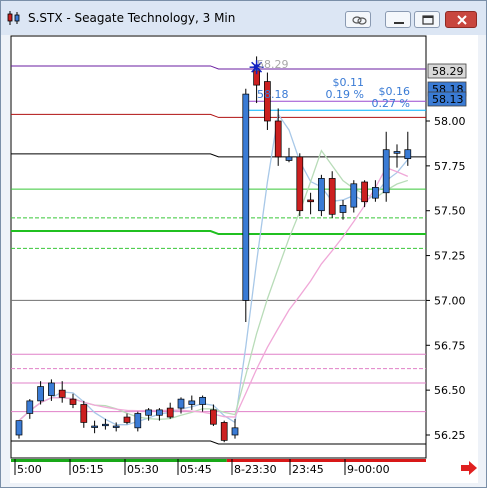 This screenshot has height=488, width=487. Describe the element at coordinates (345, 94) in the screenshot. I see `change-percent-label: 0.19 %` at that location.